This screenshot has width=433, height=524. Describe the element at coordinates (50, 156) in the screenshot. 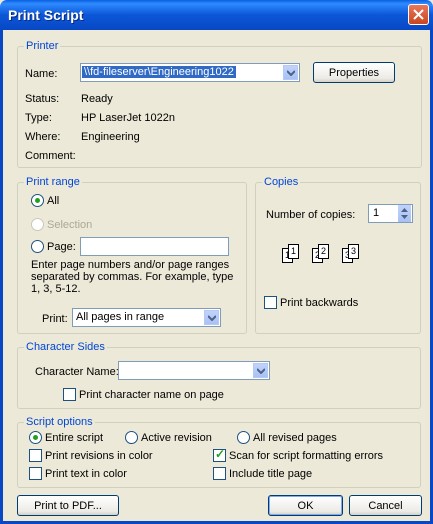

I see `comment-label: Comment:` at that location.